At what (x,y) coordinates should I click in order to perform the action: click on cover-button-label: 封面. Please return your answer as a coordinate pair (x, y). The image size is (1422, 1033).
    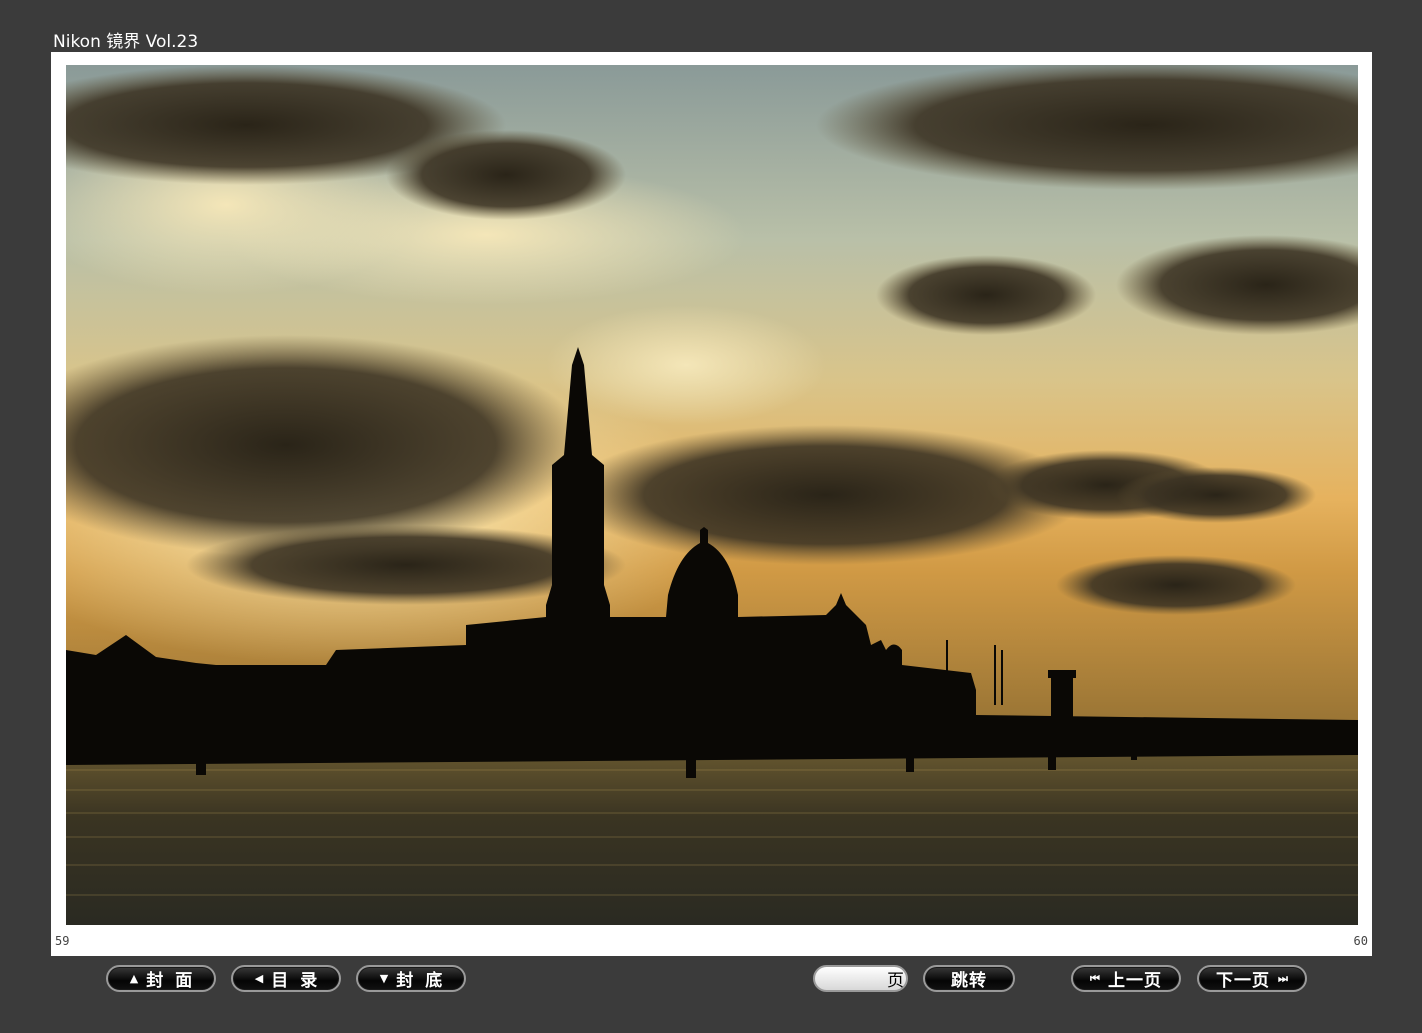
    Looking at the image, I should click on (175, 981).